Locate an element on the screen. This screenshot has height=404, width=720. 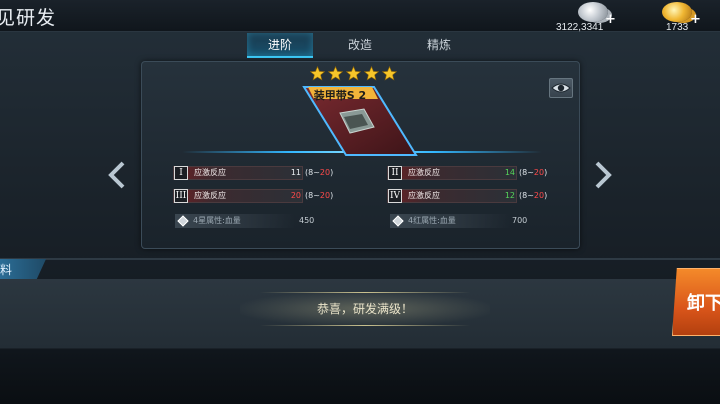
eye-icon is located at coordinates (561, 88).